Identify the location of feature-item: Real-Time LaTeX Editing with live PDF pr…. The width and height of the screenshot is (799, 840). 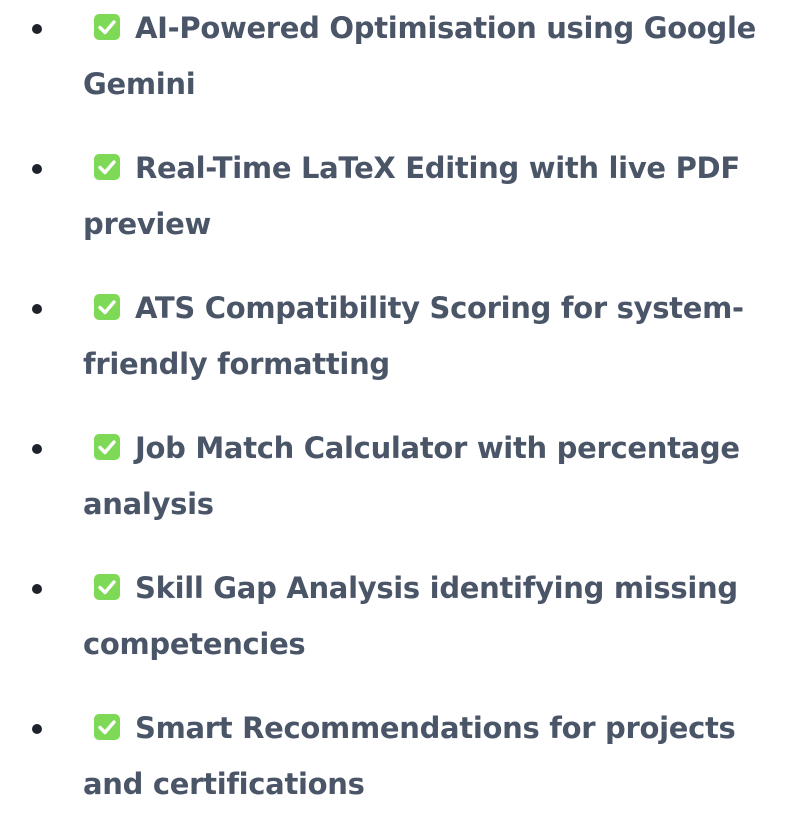
(399, 196).